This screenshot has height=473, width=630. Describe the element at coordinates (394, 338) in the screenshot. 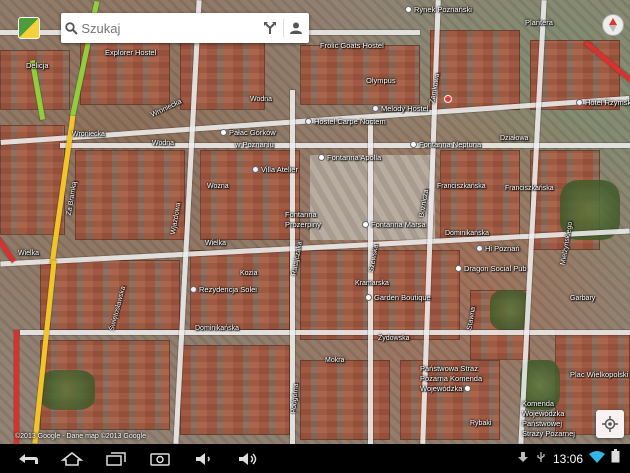

I see `street-label: Żydowska` at that location.